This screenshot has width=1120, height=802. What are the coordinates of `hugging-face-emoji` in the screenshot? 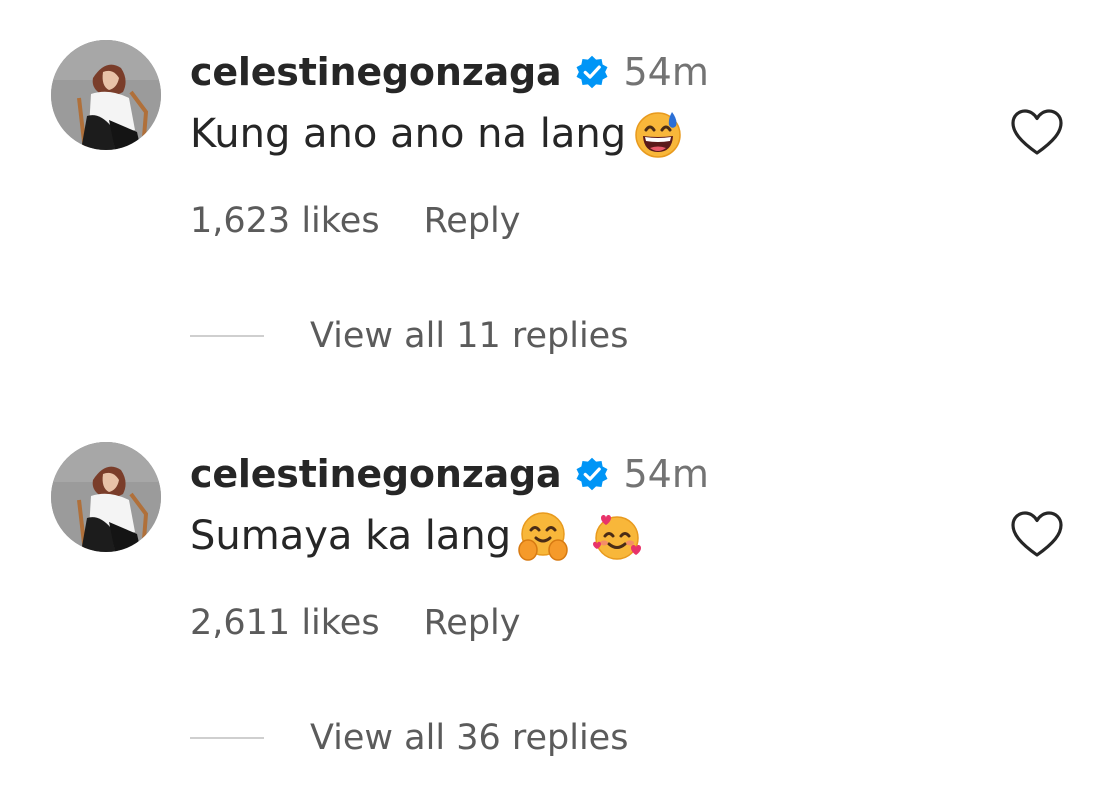 It's located at (543, 536).